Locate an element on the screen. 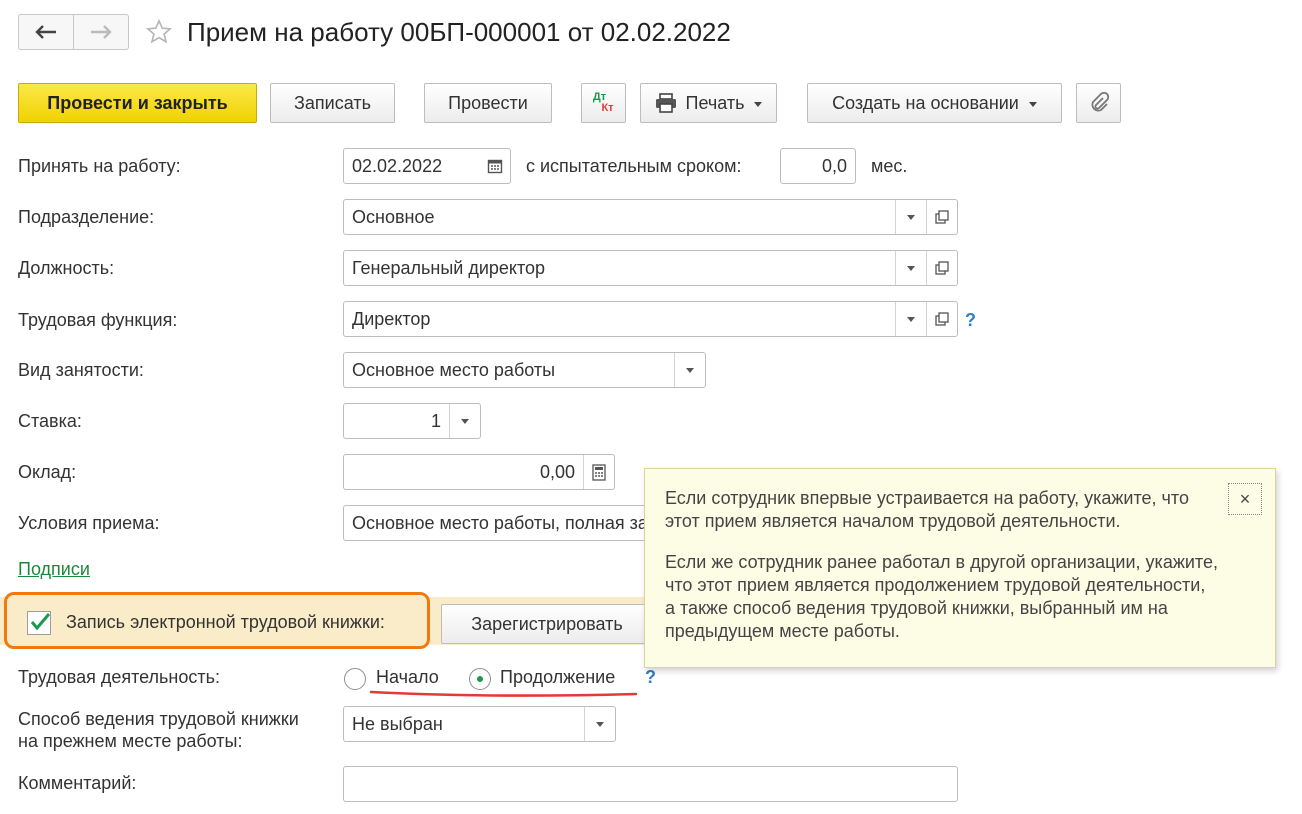 The image size is (1302, 814). position-label: Должность: is located at coordinates (66, 268).